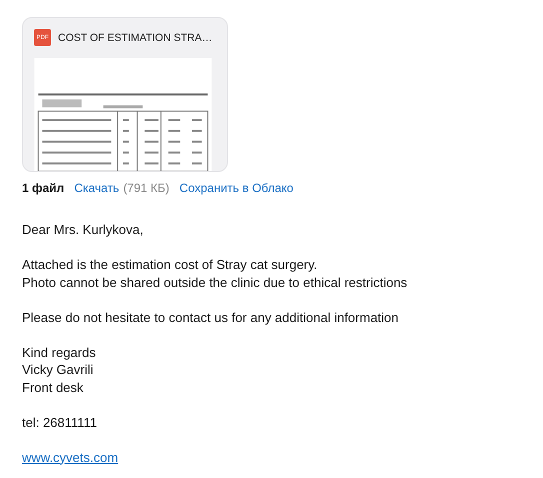  Describe the element at coordinates (43, 188) in the screenshot. I see `file-count: 1 файл` at that location.